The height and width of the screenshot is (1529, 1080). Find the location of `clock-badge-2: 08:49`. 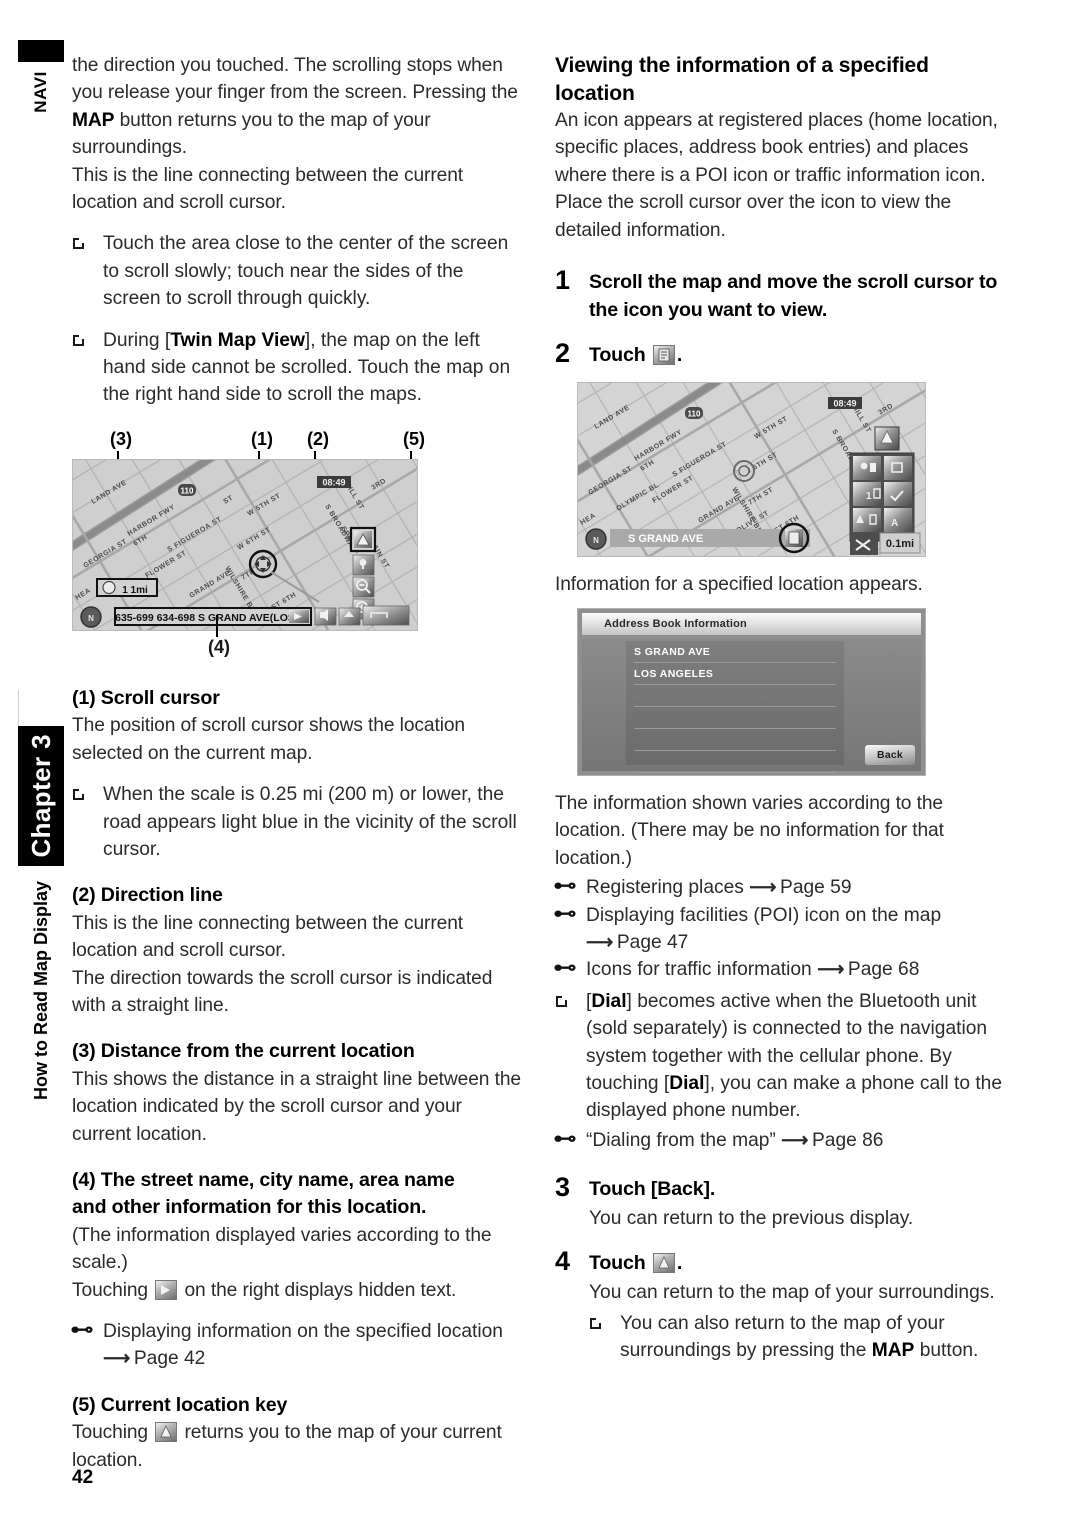

clock-badge-2: 08:49 is located at coordinates (845, 402).